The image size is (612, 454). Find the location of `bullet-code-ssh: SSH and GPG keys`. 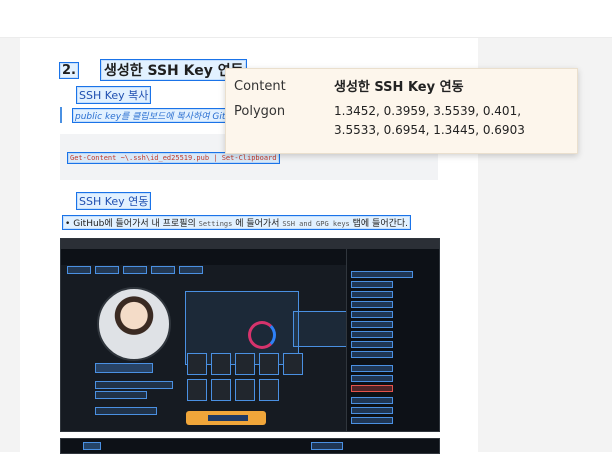

bullet-code-ssh: SSH and GPG keys is located at coordinates (316, 224).